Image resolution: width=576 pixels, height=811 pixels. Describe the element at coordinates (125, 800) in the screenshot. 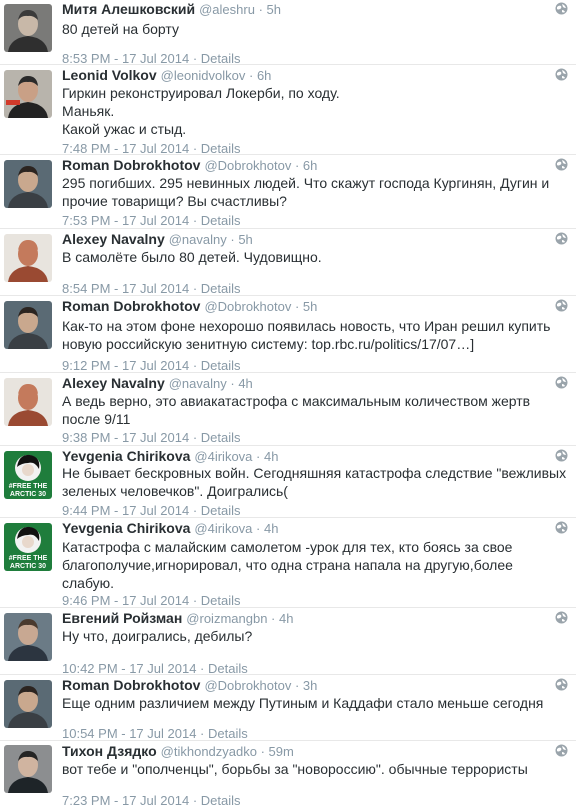

I see `tweet-timestamp: 7:23 PM - 17 Jul 2014` at that location.